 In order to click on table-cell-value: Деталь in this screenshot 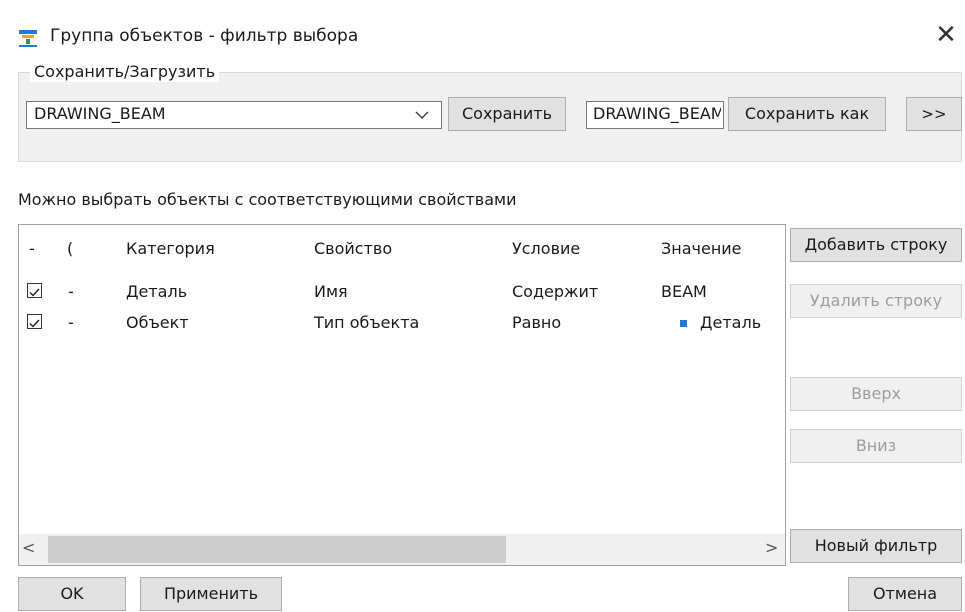, I will do `click(730, 322)`.